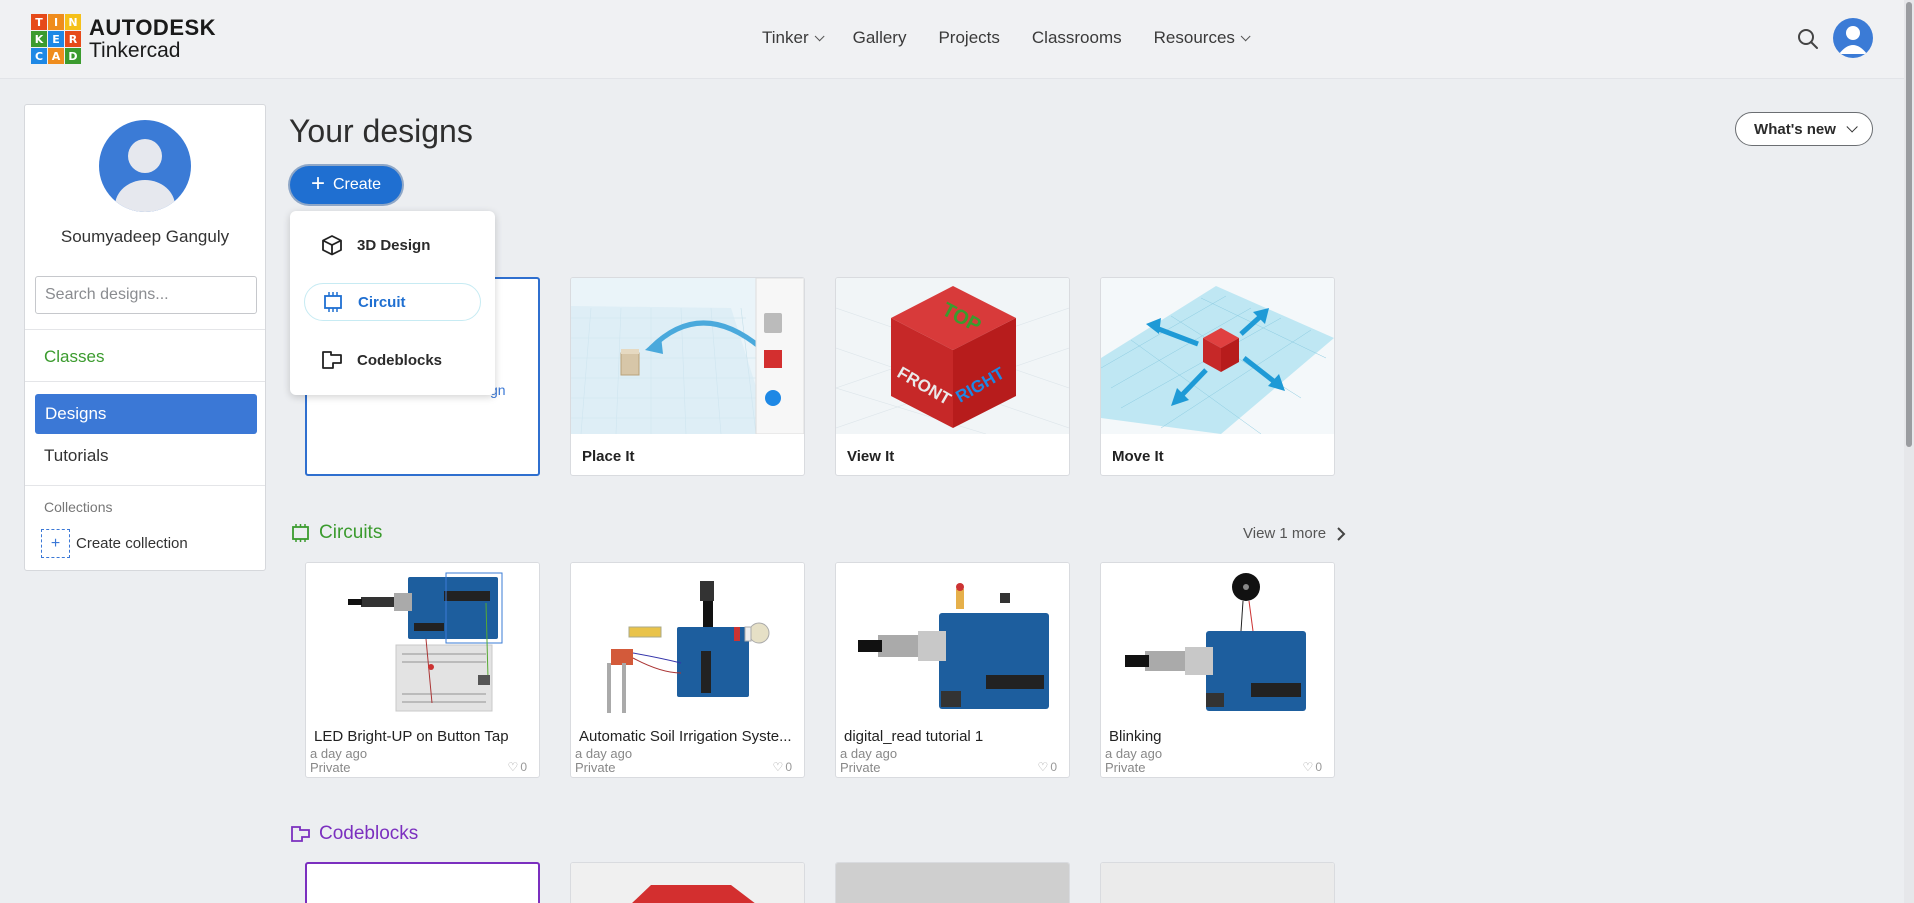 The image size is (1914, 903). Describe the element at coordinates (56, 22) in the screenshot. I see `logo-letter: I` at that location.